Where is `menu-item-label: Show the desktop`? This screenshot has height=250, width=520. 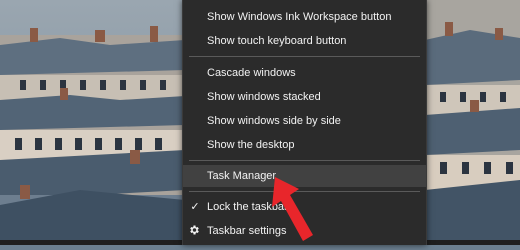 menu-item-label: Show the desktop is located at coordinates (251, 145).